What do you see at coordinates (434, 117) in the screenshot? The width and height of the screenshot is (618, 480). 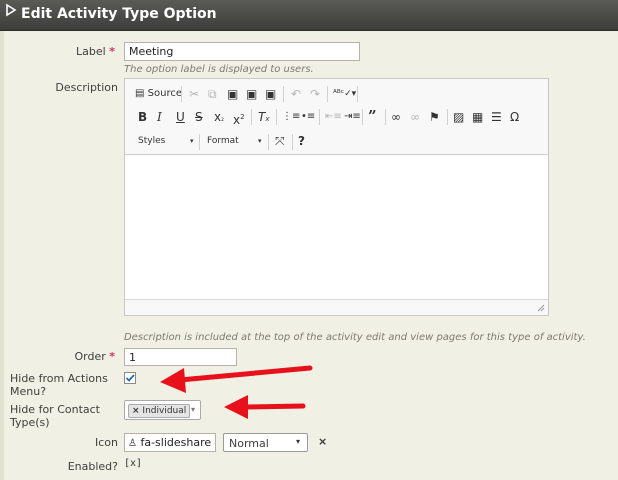 I see `anchor-icon: ⚑` at bounding box center [434, 117].